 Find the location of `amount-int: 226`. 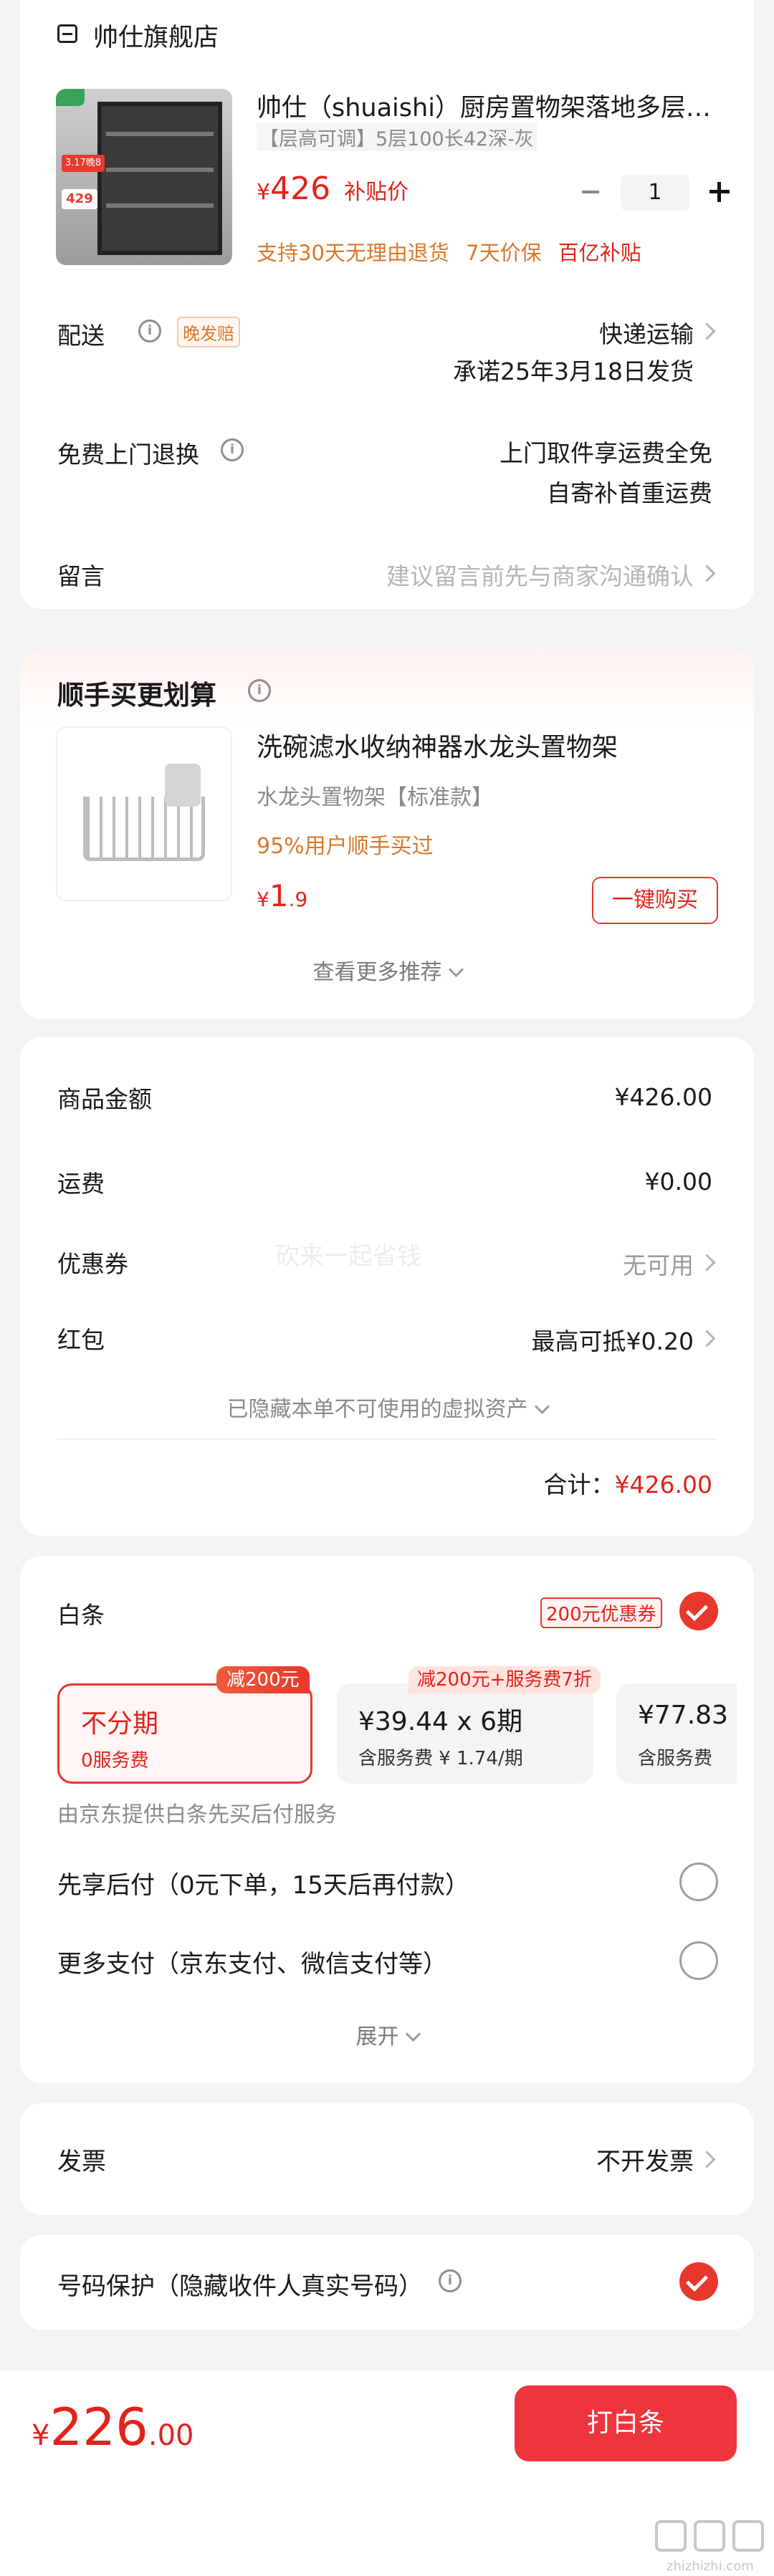

amount-int: 226 is located at coordinates (99, 2427).